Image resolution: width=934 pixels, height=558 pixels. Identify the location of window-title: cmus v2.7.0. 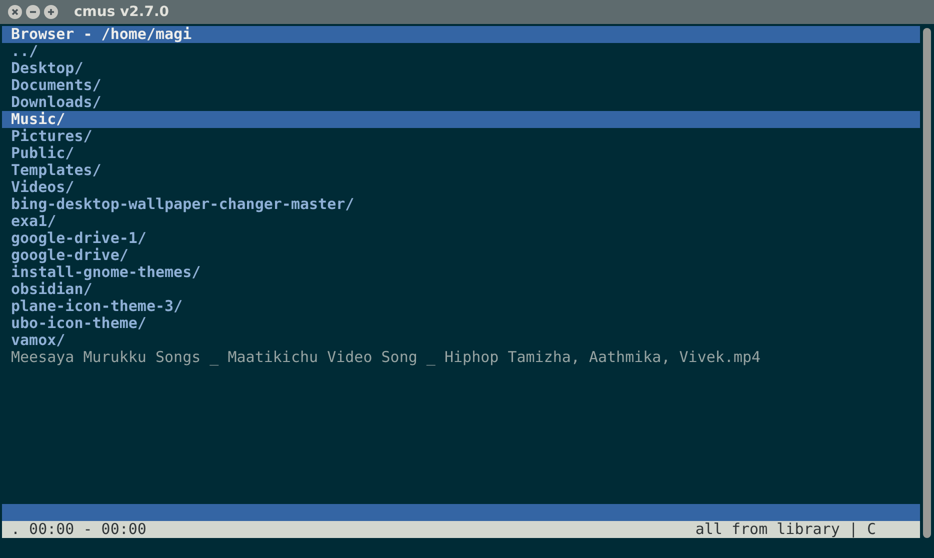
(122, 12).